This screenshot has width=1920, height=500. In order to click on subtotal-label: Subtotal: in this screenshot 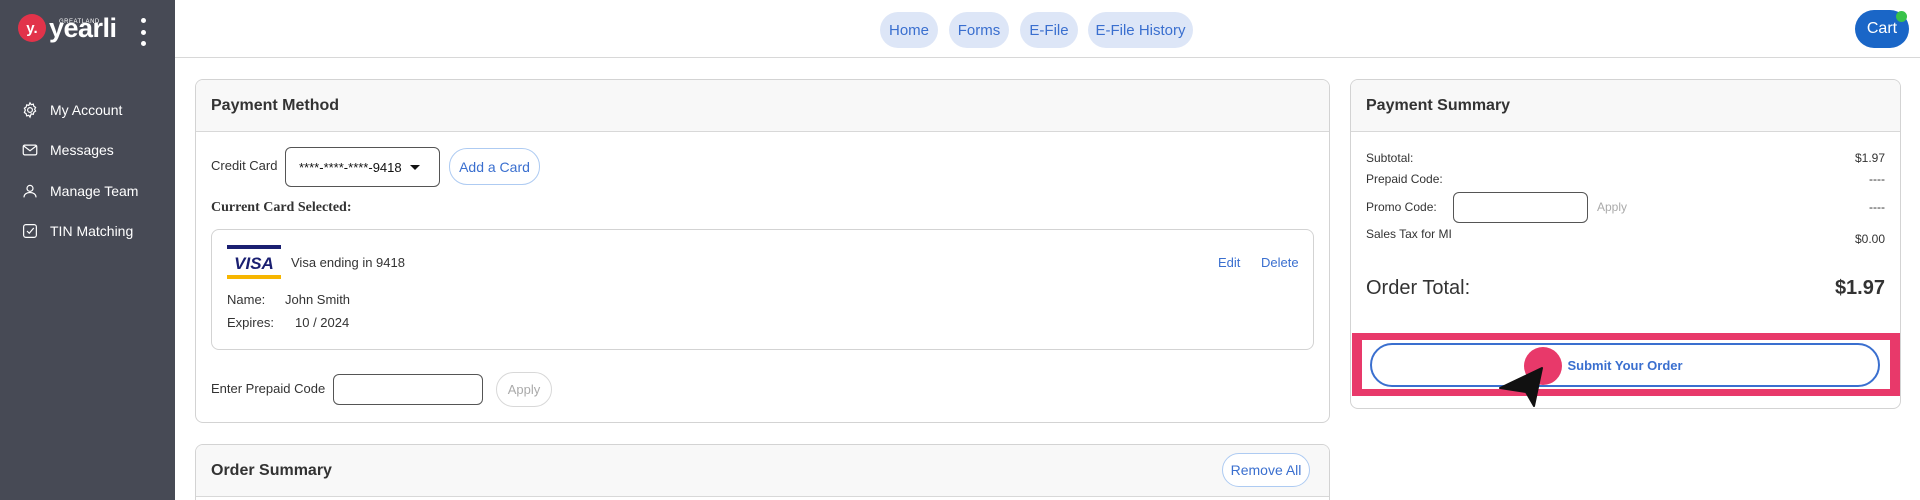, I will do `click(1390, 158)`.